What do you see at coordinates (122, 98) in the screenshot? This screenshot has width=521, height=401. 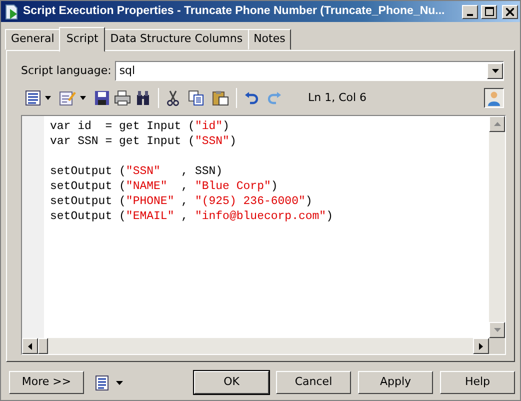 I see `print-icon` at bounding box center [122, 98].